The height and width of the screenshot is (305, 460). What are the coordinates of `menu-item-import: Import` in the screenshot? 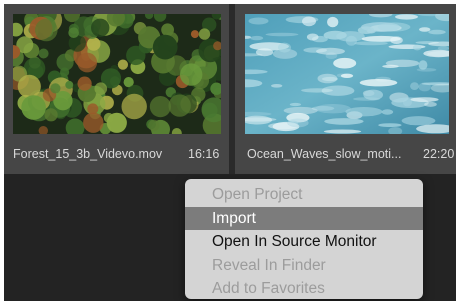 It's located at (304, 218).